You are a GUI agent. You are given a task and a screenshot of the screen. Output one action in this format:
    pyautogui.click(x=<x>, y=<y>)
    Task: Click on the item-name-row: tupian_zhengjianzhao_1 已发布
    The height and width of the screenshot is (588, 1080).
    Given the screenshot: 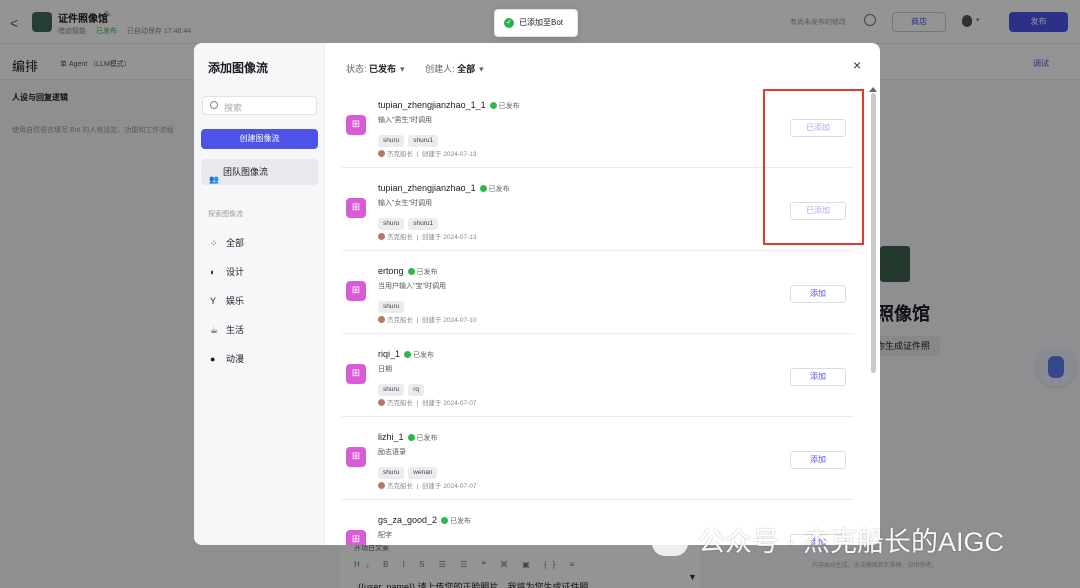 What is the action you would take?
    pyautogui.click(x=444, y=188)
    